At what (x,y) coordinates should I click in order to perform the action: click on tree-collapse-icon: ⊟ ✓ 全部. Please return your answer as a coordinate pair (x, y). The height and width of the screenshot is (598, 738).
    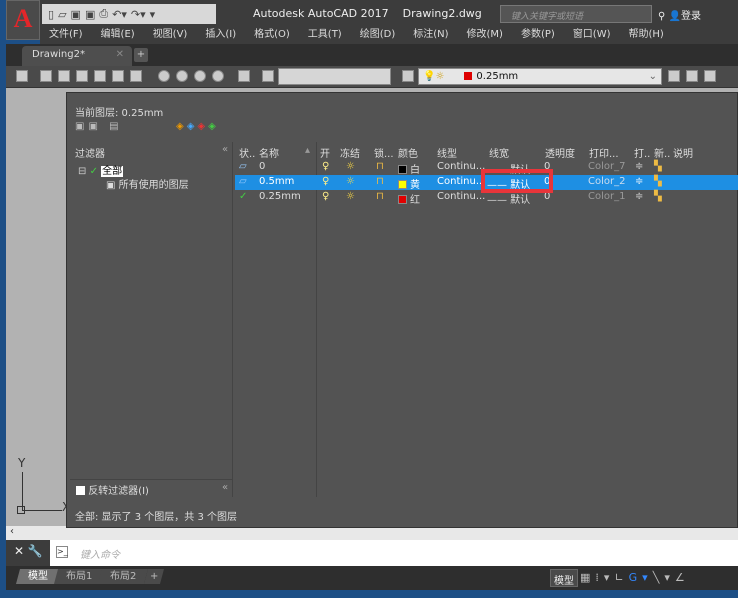
    Looking at the image, I should click on (101, 169).